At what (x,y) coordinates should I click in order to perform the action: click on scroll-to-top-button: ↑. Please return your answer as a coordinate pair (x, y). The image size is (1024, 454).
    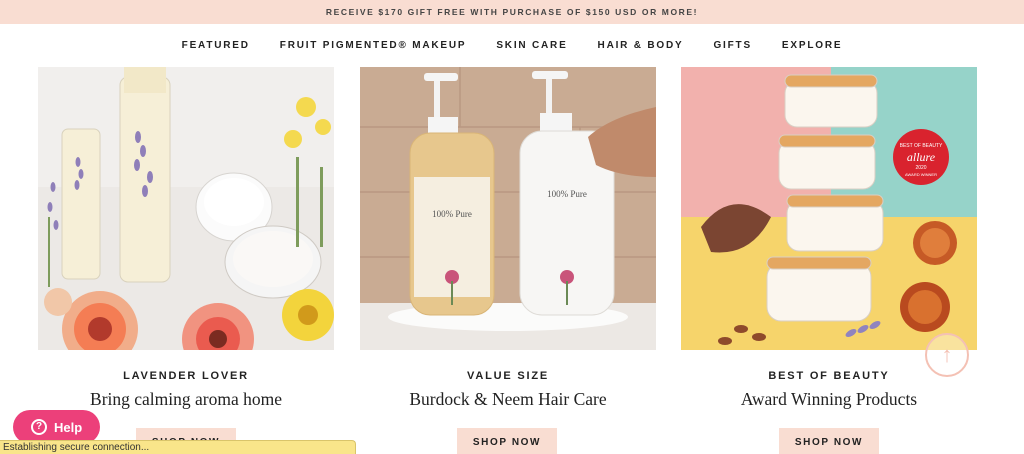
    Looking at the image, I should click on (947, 355).